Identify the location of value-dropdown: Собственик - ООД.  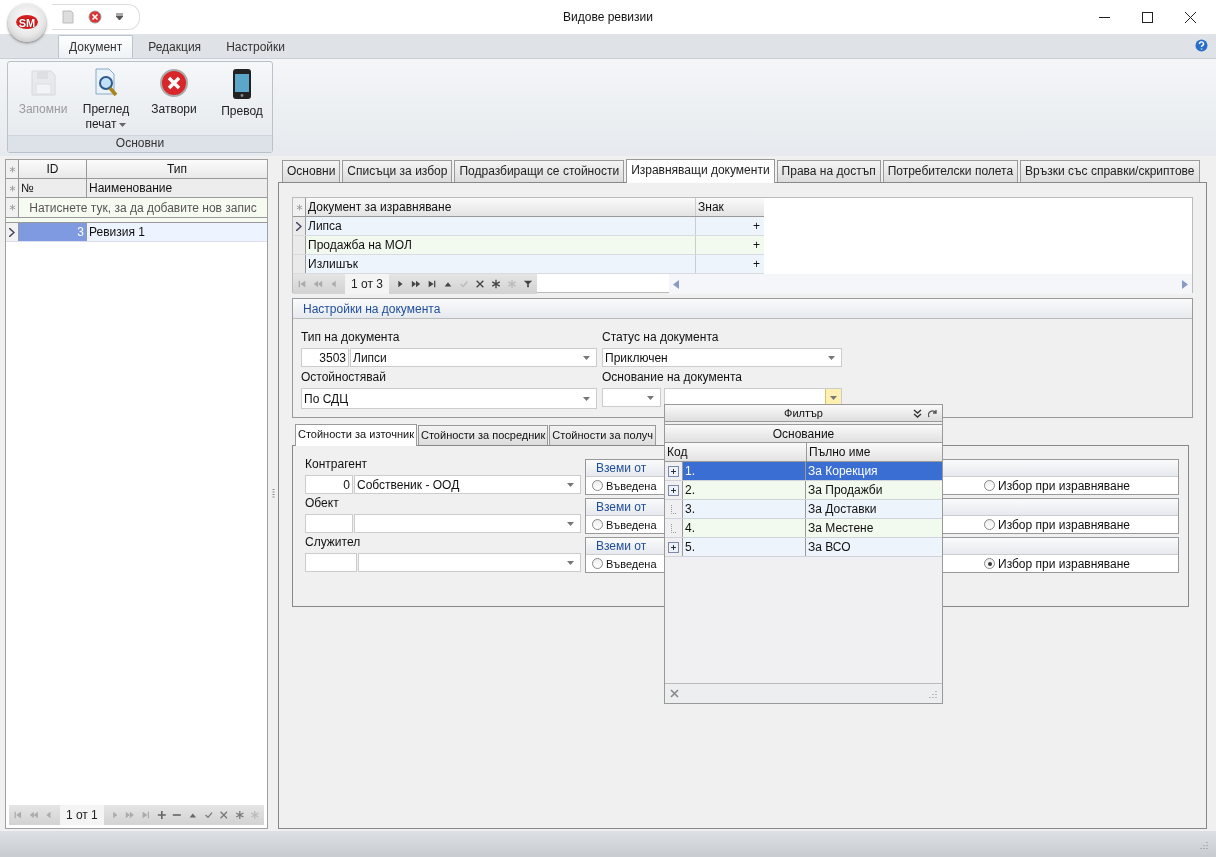
(467, 484).